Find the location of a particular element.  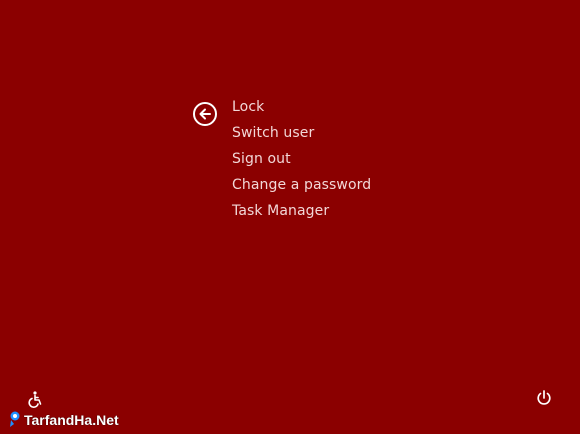

back-arrow-icon is located at coordinates (205, 114).